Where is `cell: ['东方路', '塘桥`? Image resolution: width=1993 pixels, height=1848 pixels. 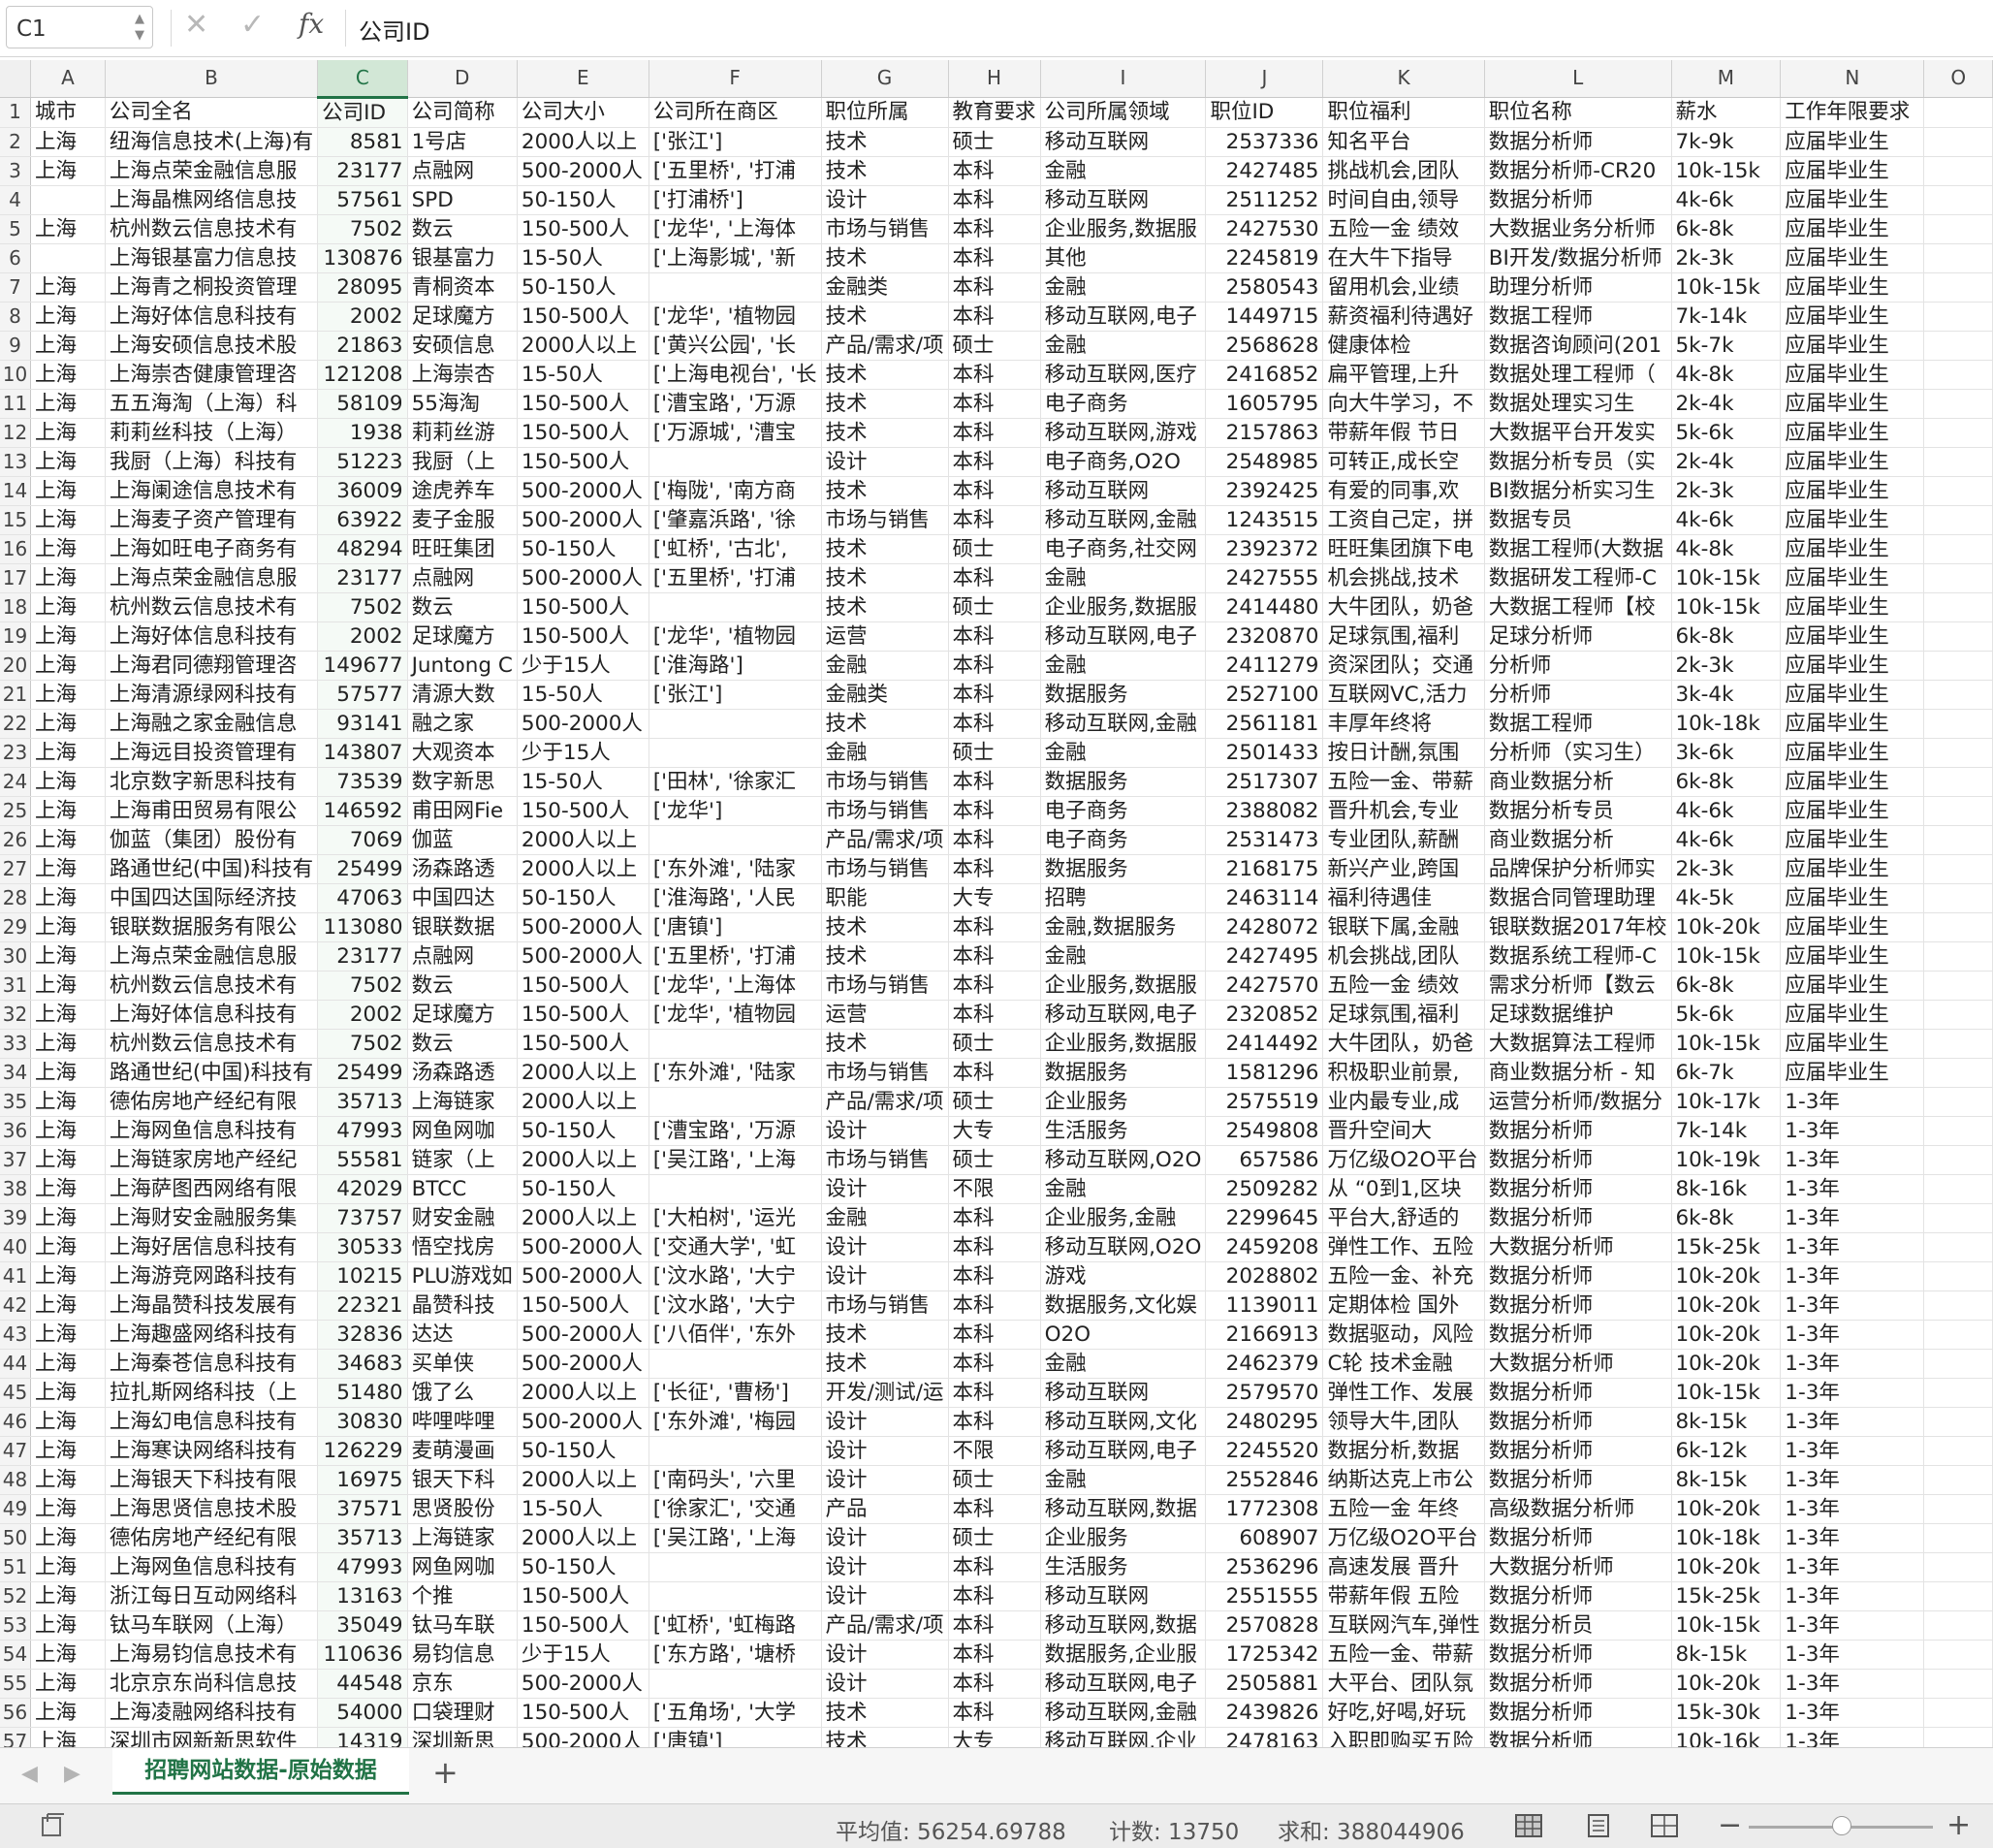 cell: ['东方路', '塘桥 is located at coordinates (735, 1655).